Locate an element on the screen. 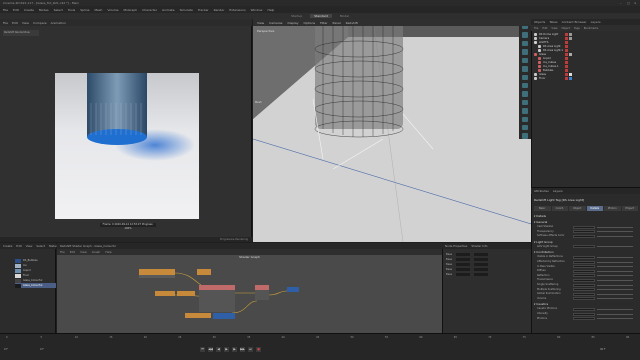 Image resolution: width=640 pixels, height=360 pixels. attributes-tab: Attributes is located at coordinates (541, 191).